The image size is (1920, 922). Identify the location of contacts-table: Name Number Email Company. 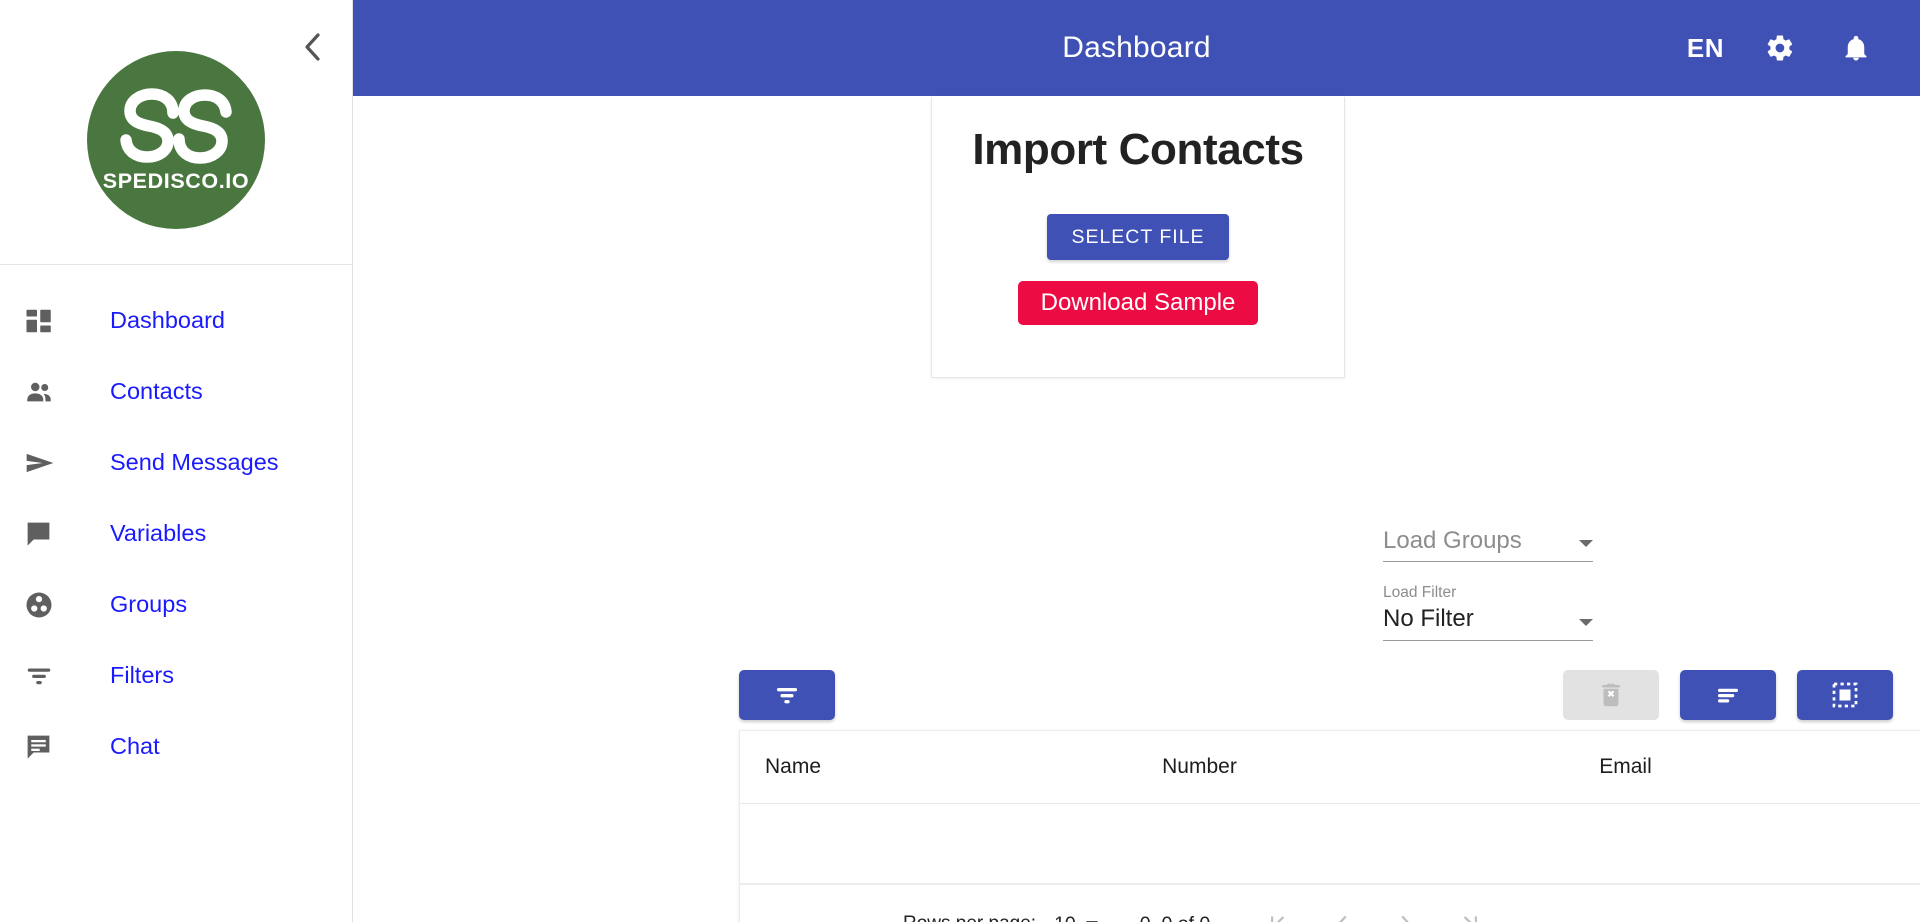
(1330, 807).